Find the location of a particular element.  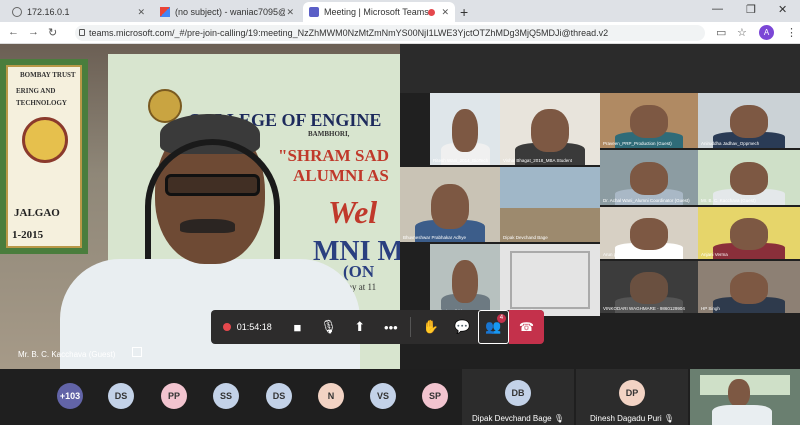

bookmark-star-icon: ☆ is located at coordinates (742, 32).